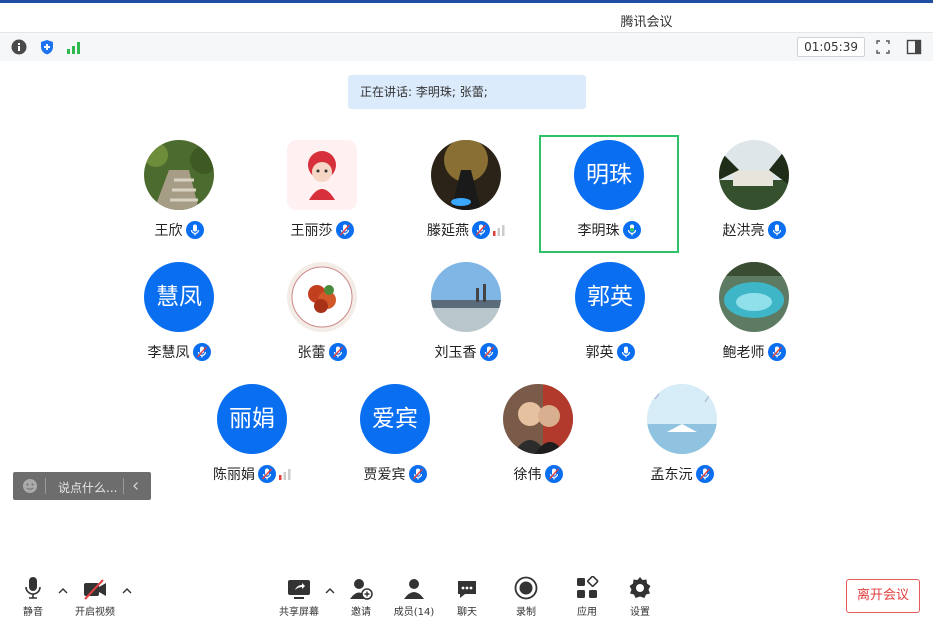 This screenshot has height=627, width=933. Describe the element at coordinates (19, 47) in the screenshot. I see `info-icon` at that location.